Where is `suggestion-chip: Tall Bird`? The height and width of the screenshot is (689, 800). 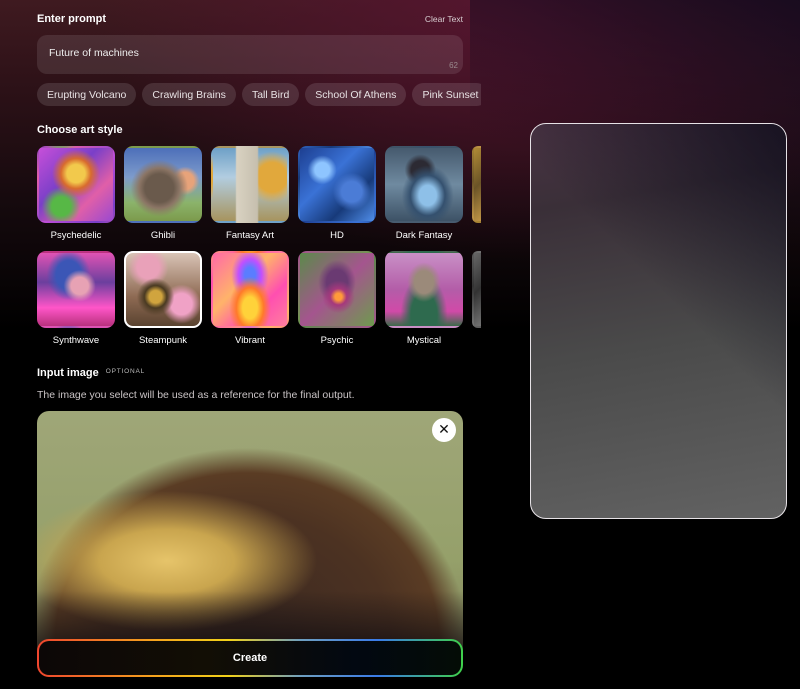
suggestion-chip: Tall Bird is located at coordinates (270, 94).